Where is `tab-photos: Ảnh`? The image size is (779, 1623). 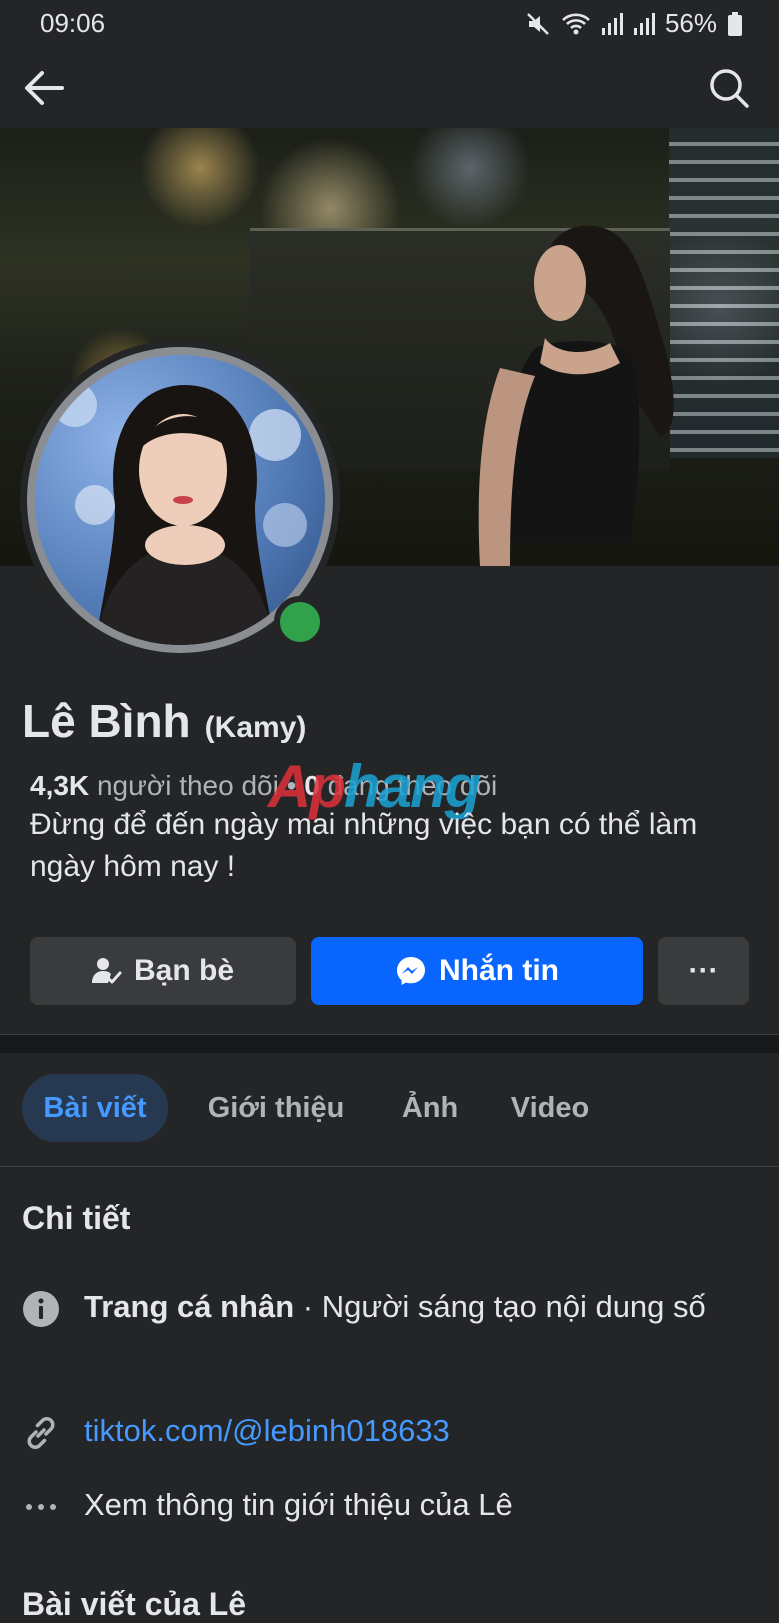
tab-photos: Ảnh is located at coordinates (430, 1108).